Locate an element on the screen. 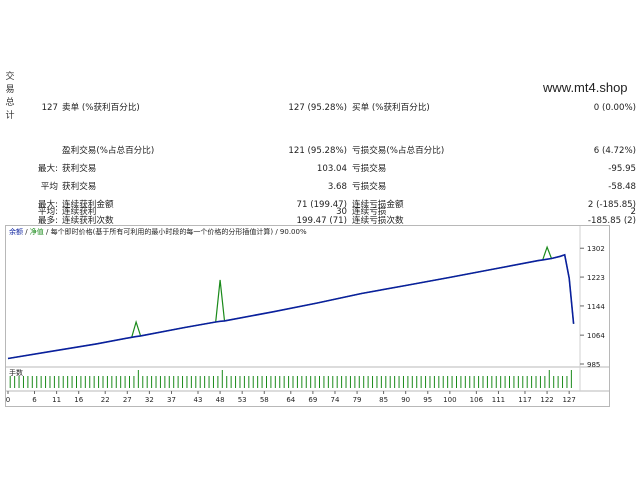 This screenshot has width=640, height=480. y-tick-label: 1064 is located at coordinates (596, 336).